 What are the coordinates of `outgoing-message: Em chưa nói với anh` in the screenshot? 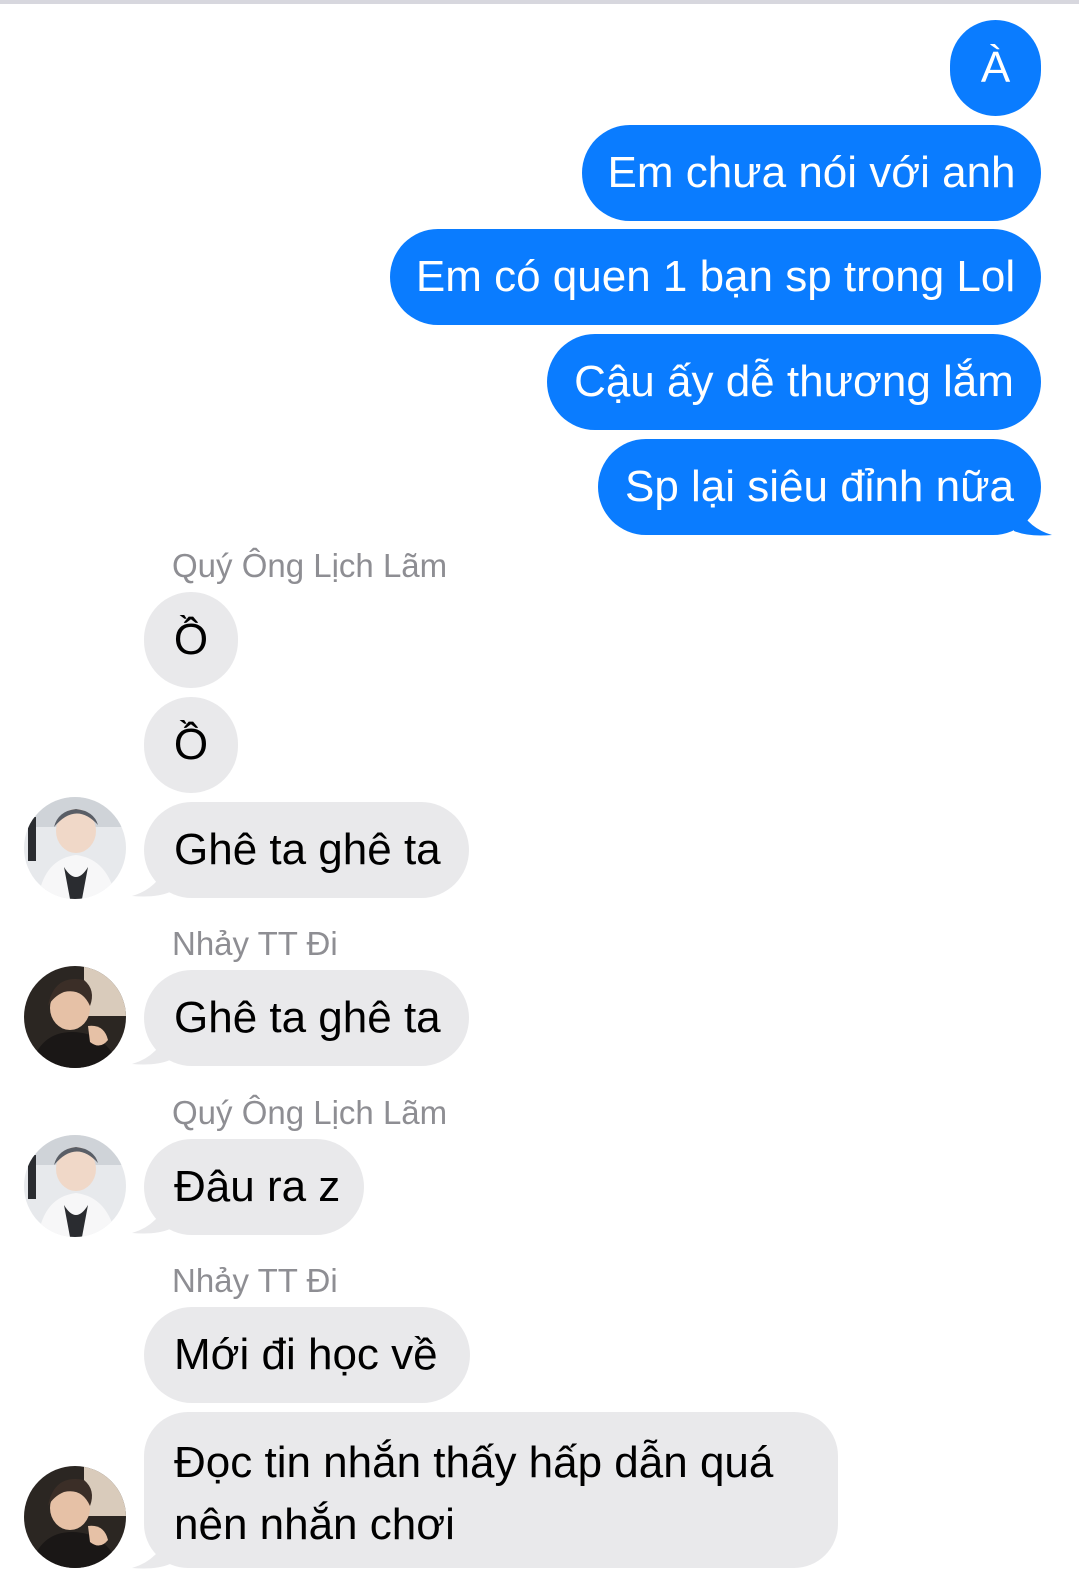 It's located at (811, 173).